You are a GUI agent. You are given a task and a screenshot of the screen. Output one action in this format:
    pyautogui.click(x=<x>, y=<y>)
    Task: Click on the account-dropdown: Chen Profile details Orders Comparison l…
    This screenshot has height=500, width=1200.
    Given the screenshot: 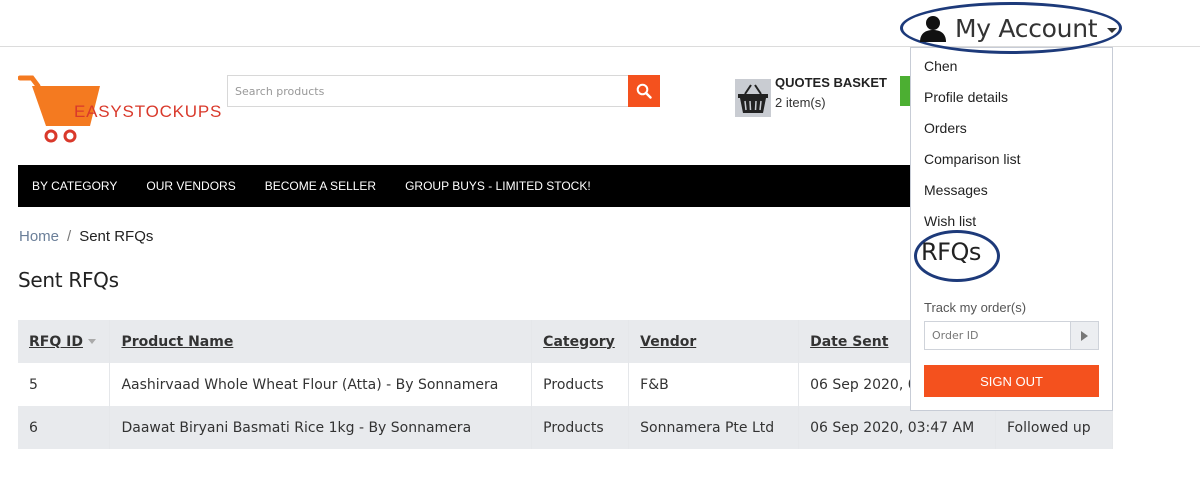 What is the action you would take?
    pyautogui.click(x=1011, y=229)
    